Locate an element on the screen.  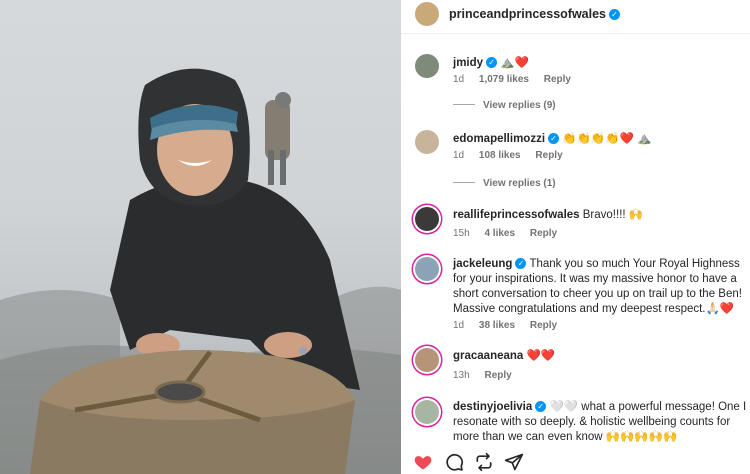
comment-text: reallifeprincessofwales Bravo!!!! 🙌 is located at coordinates (548, 215).